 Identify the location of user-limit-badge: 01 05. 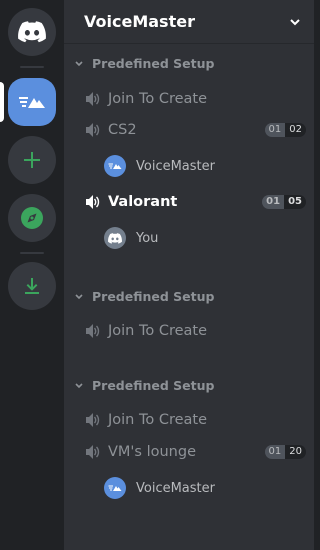
(284, 202).